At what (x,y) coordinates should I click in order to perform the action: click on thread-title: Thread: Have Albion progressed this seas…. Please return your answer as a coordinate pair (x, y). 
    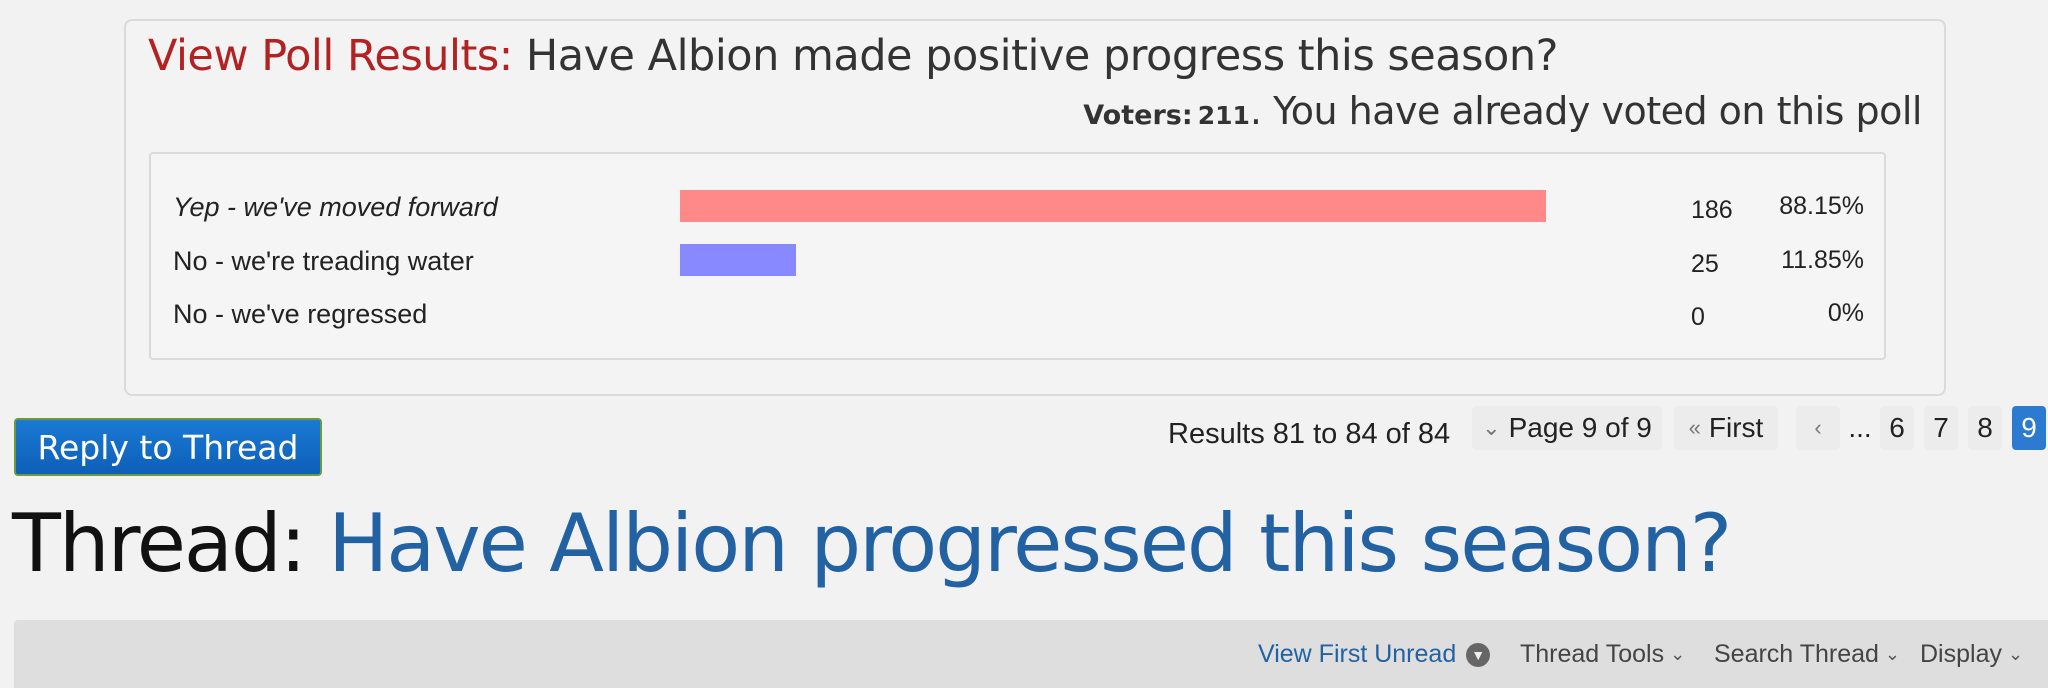
    Looking at the image, I should click on (872, 543).